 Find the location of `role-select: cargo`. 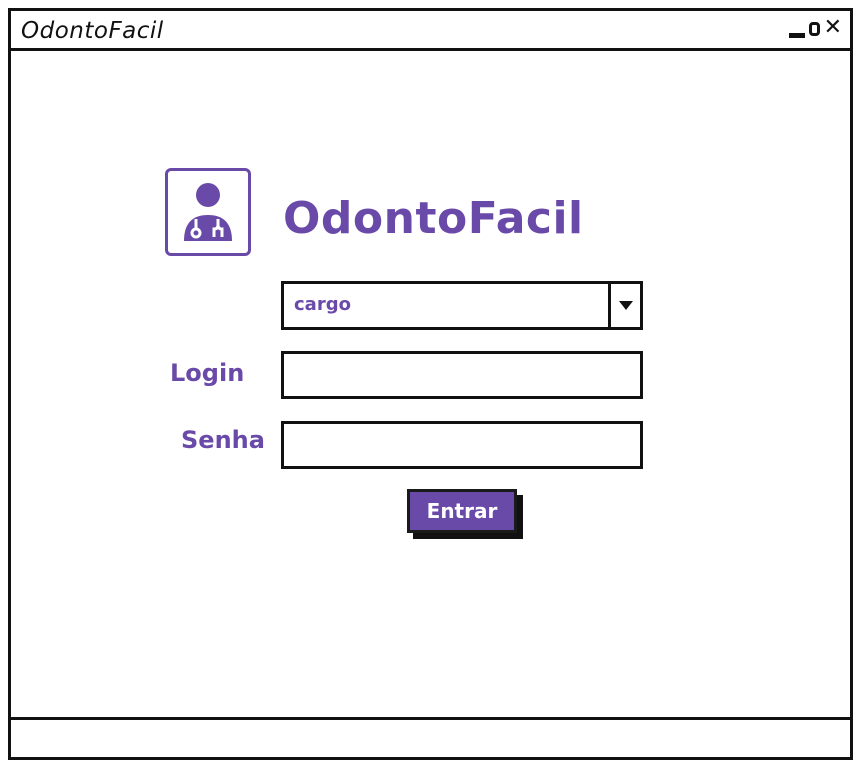

role-select: cargo is located at coordinates (462, 305).